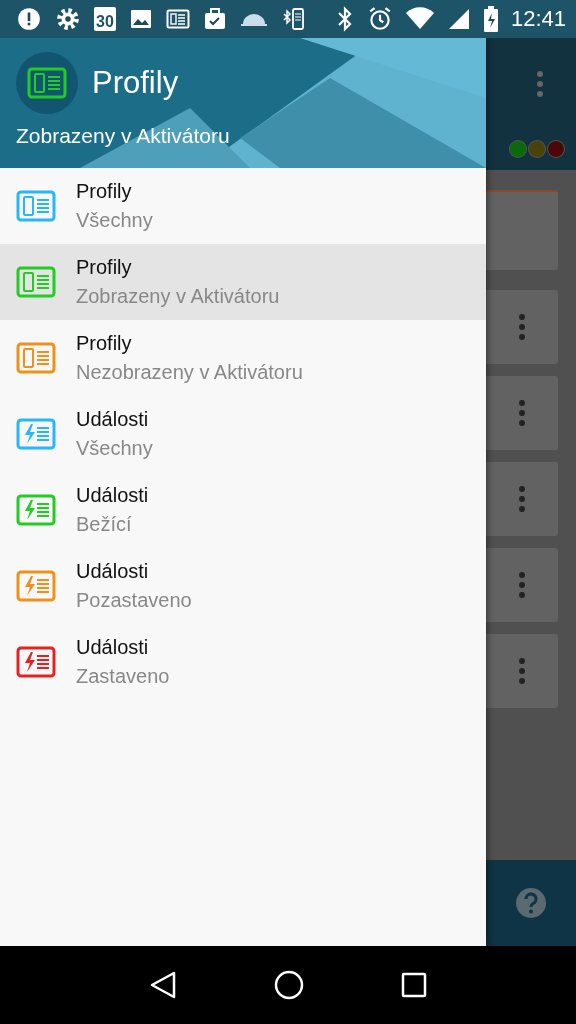  What do you see at coordinates (490, 19) in the screenshot?
I see `battery-charging-icon` at bounding box center [490, 19].